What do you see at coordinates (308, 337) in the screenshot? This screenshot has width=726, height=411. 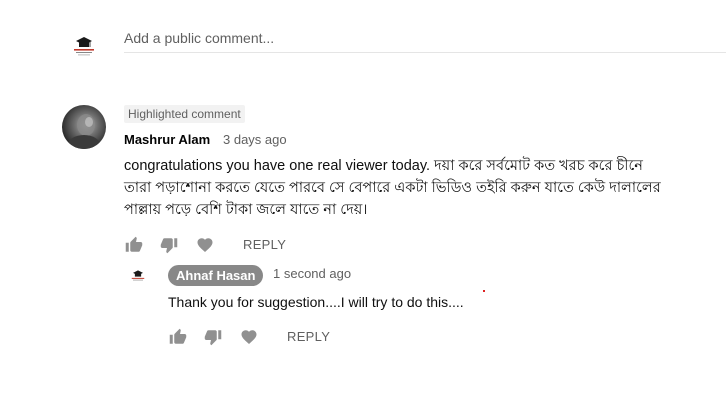 I see `reply-reply-button: REPLY` at bounding box center [308, 337].